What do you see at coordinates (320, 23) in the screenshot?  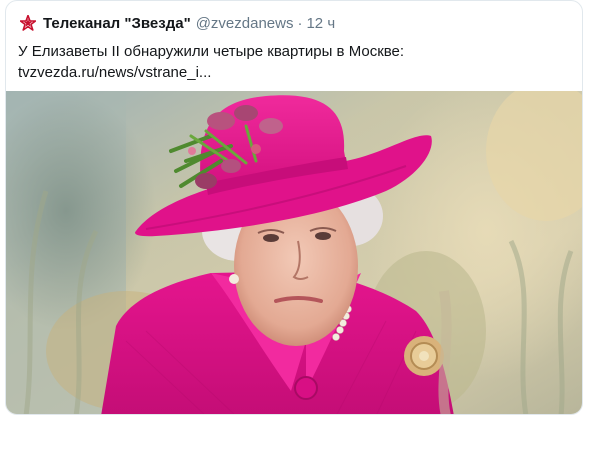 I see `tweet-timestamp: 12 ч` at bounding box center [320, 23].